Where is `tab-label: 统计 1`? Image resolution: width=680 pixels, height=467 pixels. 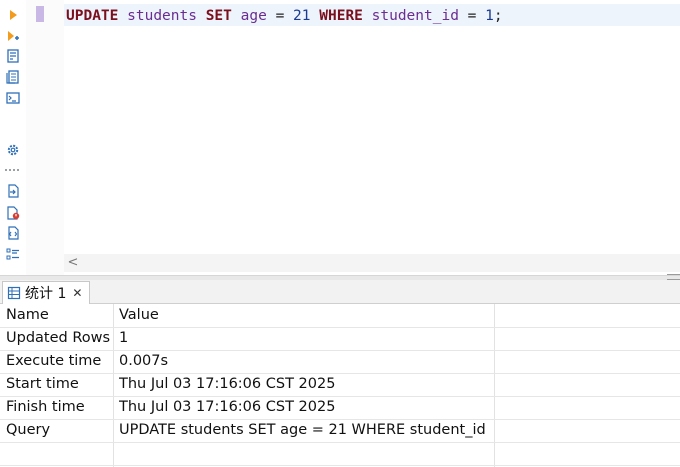
tab-label: 统计 1 is located at coordinates (46, 294).